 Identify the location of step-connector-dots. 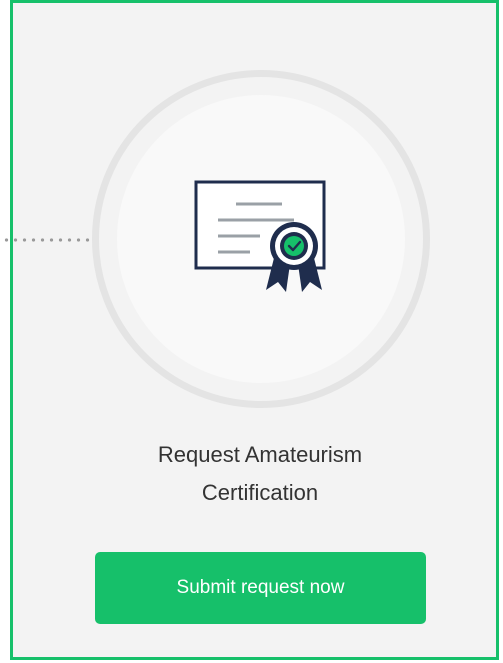
(46, 240).